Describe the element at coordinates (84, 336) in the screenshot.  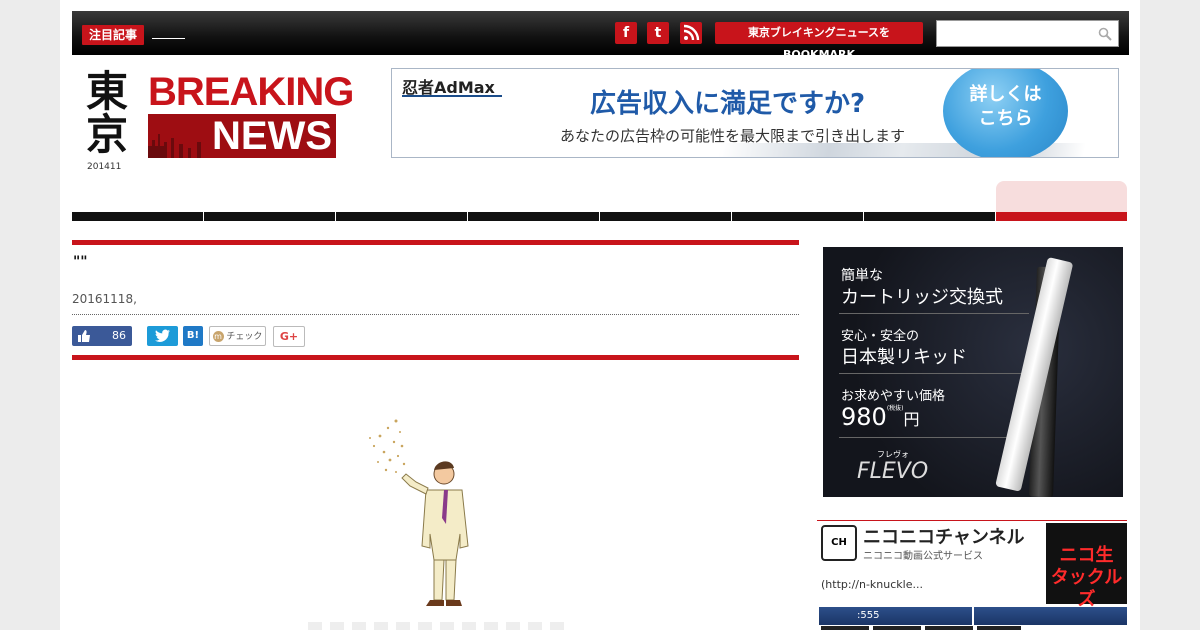
I see `thumbs-up-icon` at that location.